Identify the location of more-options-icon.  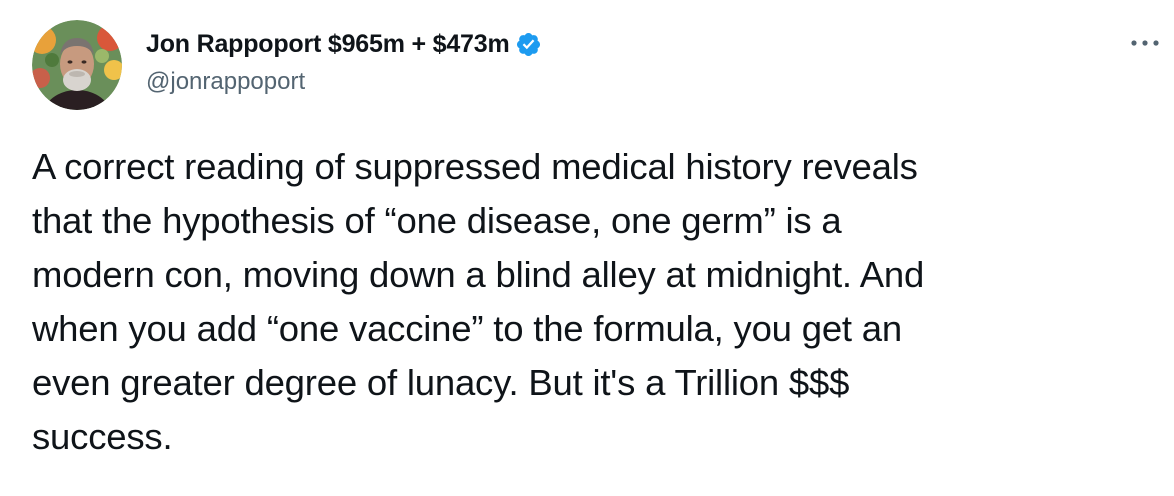
(1145, 43).